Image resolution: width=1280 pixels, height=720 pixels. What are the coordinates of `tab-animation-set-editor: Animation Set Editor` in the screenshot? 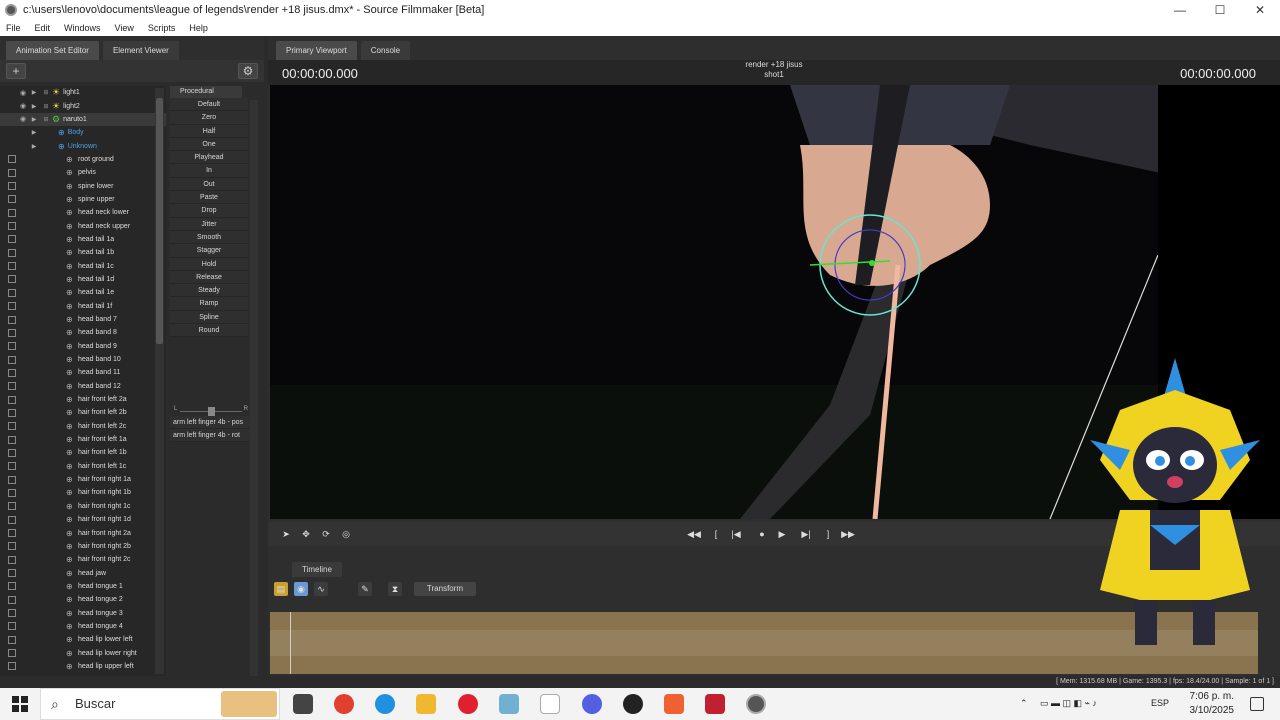 It's located at (52, 50).